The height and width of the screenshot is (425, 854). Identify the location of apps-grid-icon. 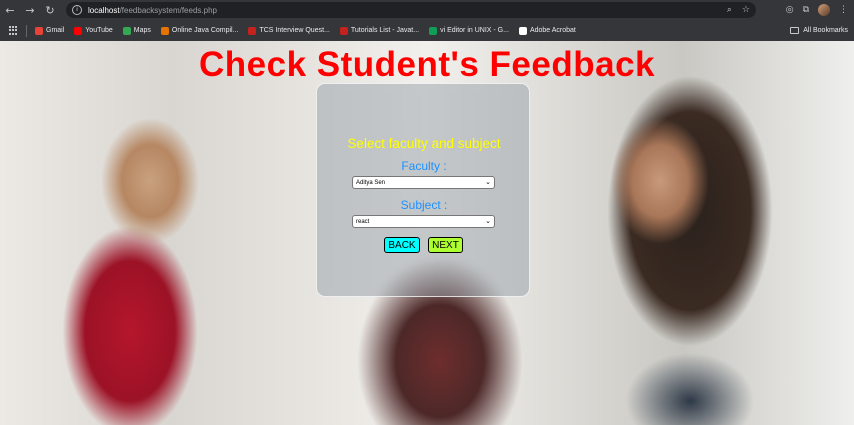
(13, 30).